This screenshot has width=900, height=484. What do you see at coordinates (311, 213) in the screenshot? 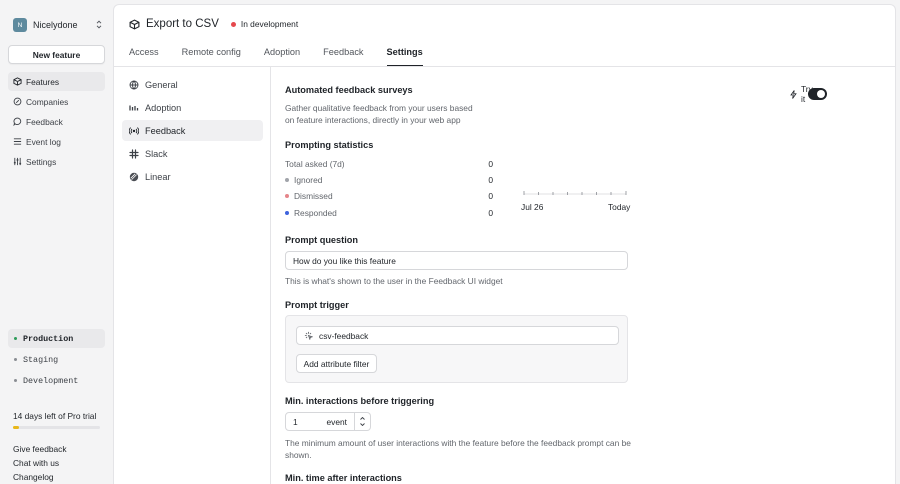
I see `stat-label-group: Responded` at bounding box center [311, 213].